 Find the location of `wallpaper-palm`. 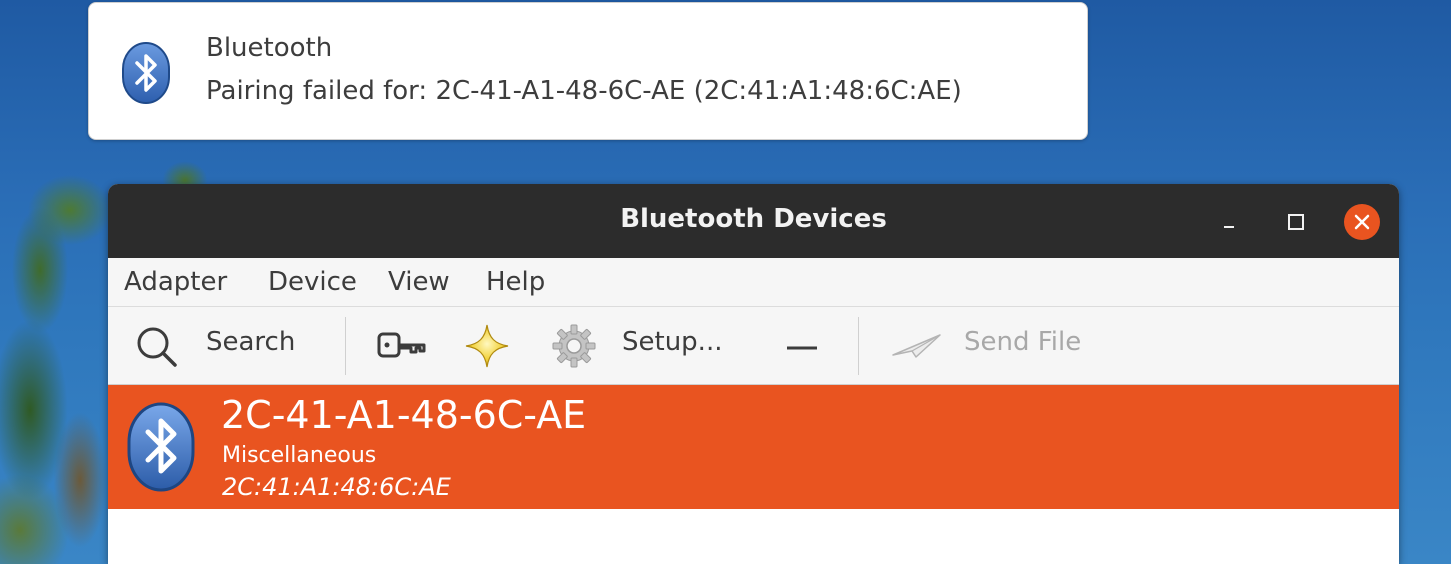

wallpaper-palm is located at coordinates (60, 357).